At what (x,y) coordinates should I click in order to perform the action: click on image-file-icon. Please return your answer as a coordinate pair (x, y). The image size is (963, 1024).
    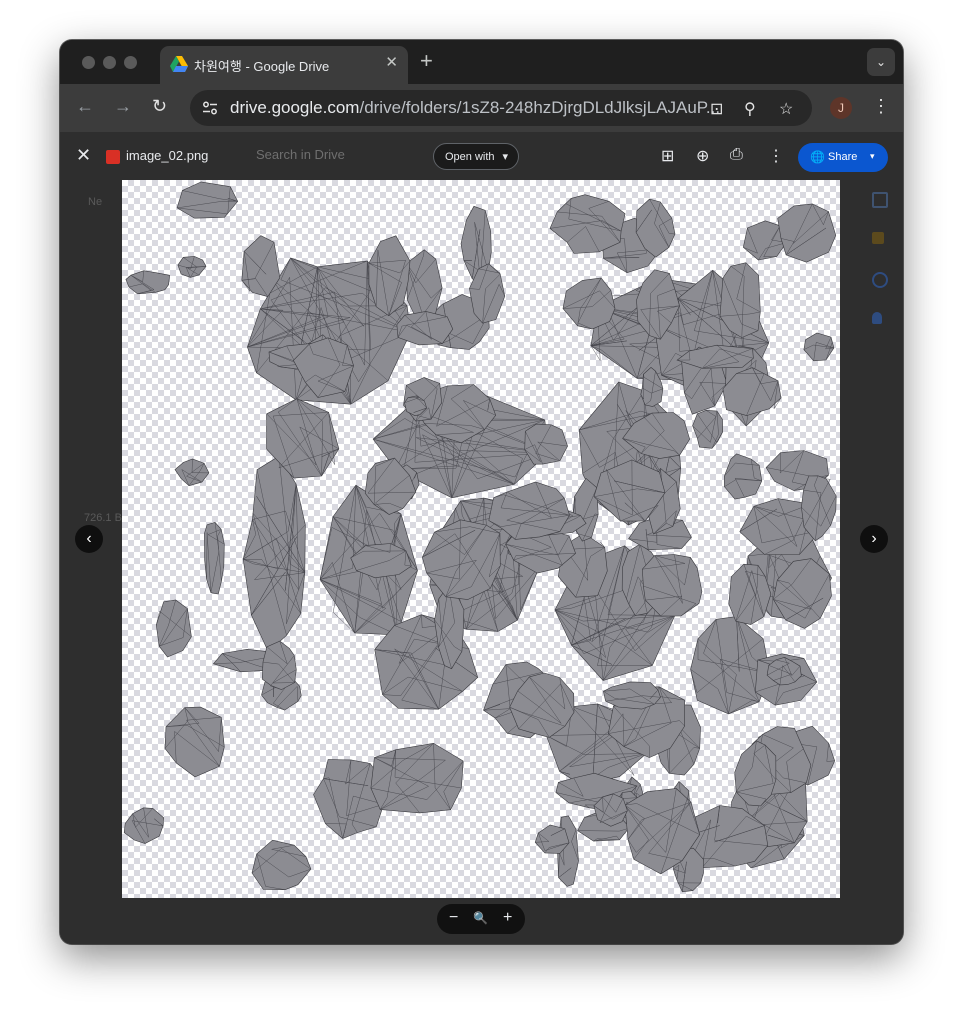
    Looking at the image, I should click on (113, 157).